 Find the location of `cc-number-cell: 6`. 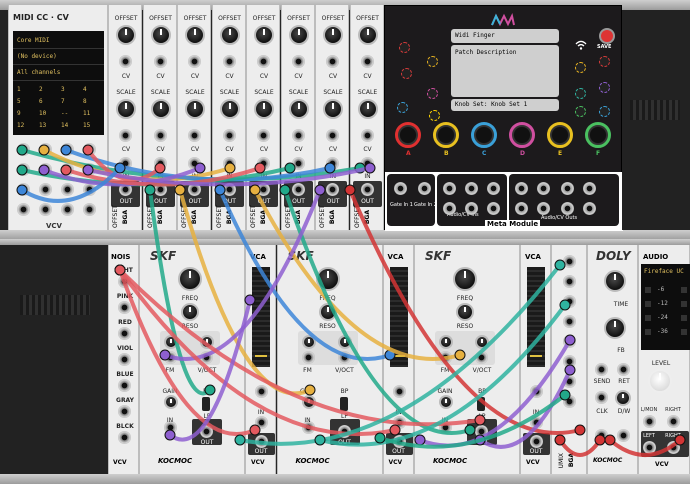

cc-number-cell: 6 is located at coordinates (50, 101).